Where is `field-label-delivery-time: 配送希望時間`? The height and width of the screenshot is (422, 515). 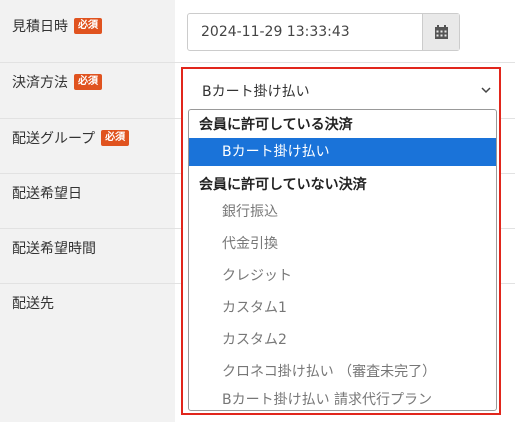 field-label-delivery-time: 配送希望時間 is located at coordinates (54, 248).